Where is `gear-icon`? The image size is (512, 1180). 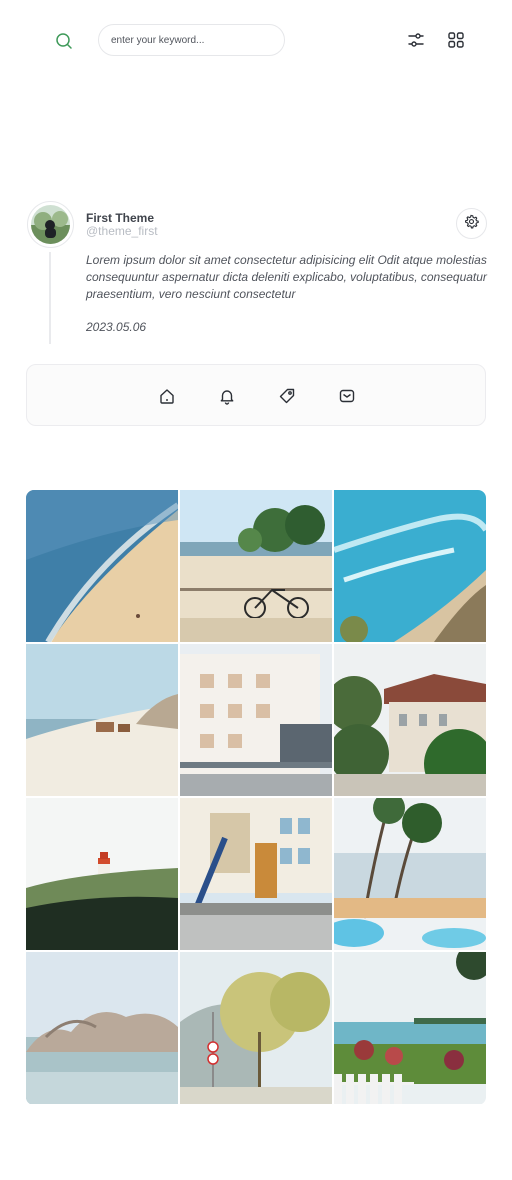
gear-icon is located at coordinates (471, 224).